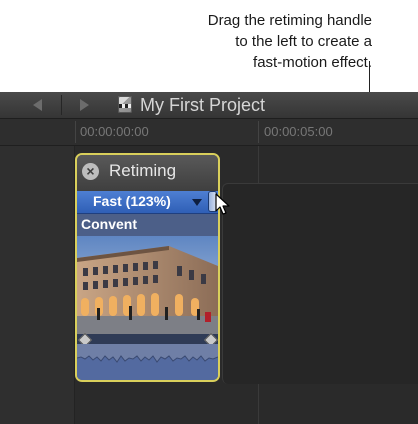 This screenshot has height=424, width=418. Describe the element at coordinates (203, 105) in the screenshot. I see `project-title: My First Project` at that location.